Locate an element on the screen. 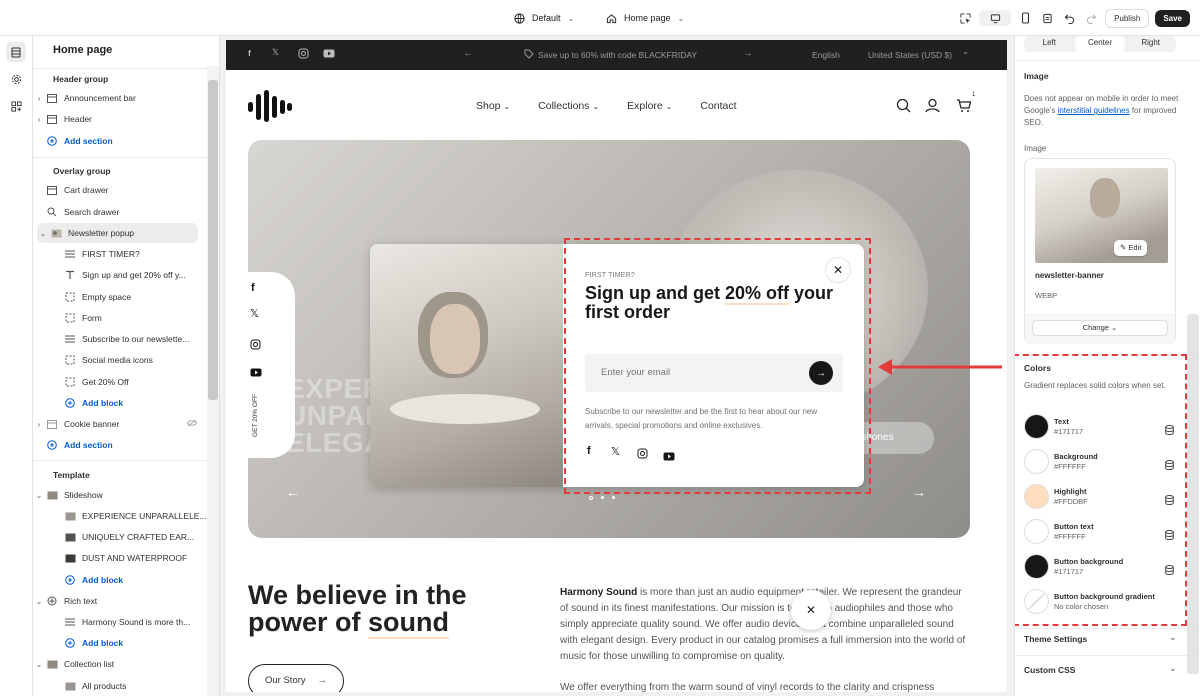 Image resolution: width=1200 pixels, height=696 pixels. image-edit-button: ✎ Edit is located at coordinates (1131, 248).